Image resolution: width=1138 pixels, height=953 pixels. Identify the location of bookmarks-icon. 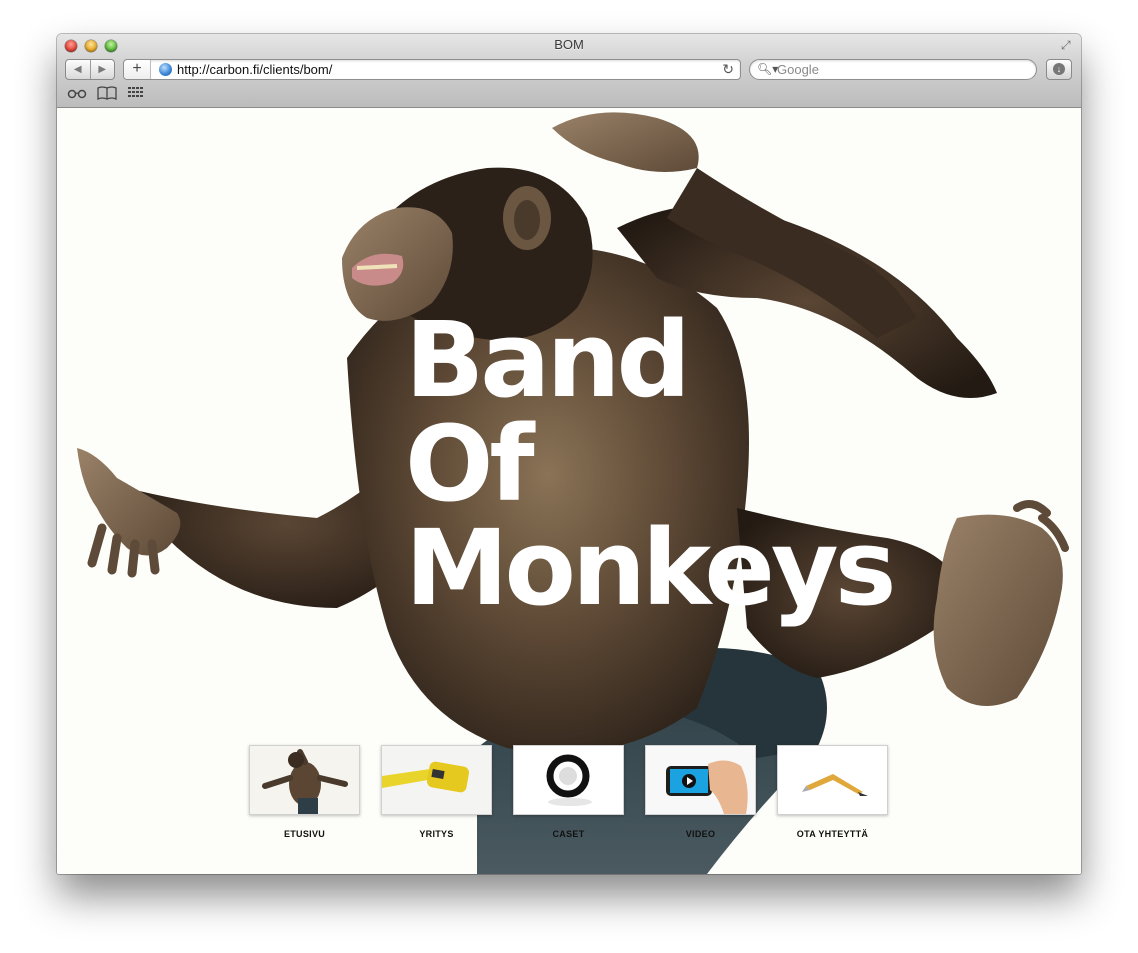
(107, 94).